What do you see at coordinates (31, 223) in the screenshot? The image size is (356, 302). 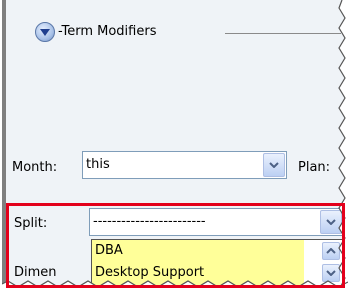 I see `split-label: Split:` at bounding box center [31, 223].